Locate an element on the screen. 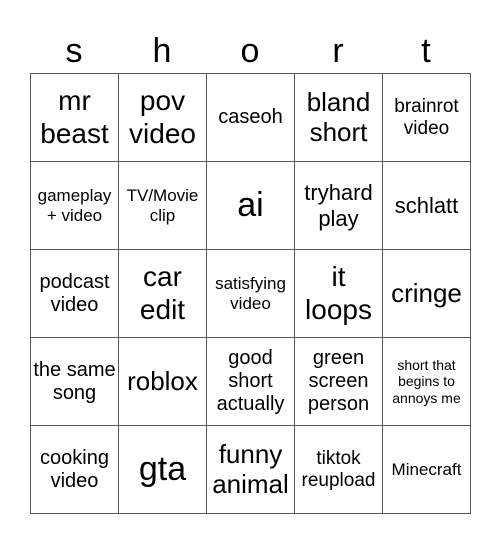 The width and height of the screenshot is (500, 544). bingo-cell: green screen person is located at coordinates (338, 381).